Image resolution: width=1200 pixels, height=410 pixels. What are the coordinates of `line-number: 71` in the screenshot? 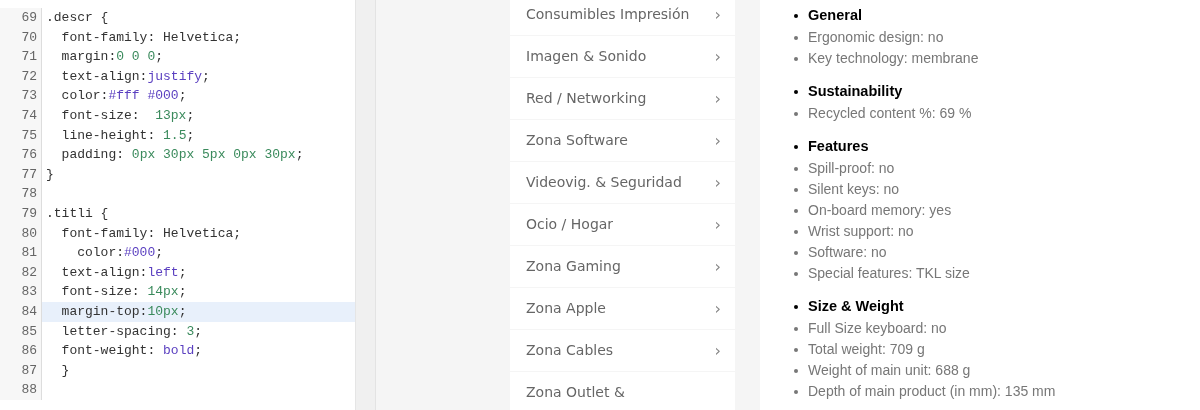 It's located at (21, 57).